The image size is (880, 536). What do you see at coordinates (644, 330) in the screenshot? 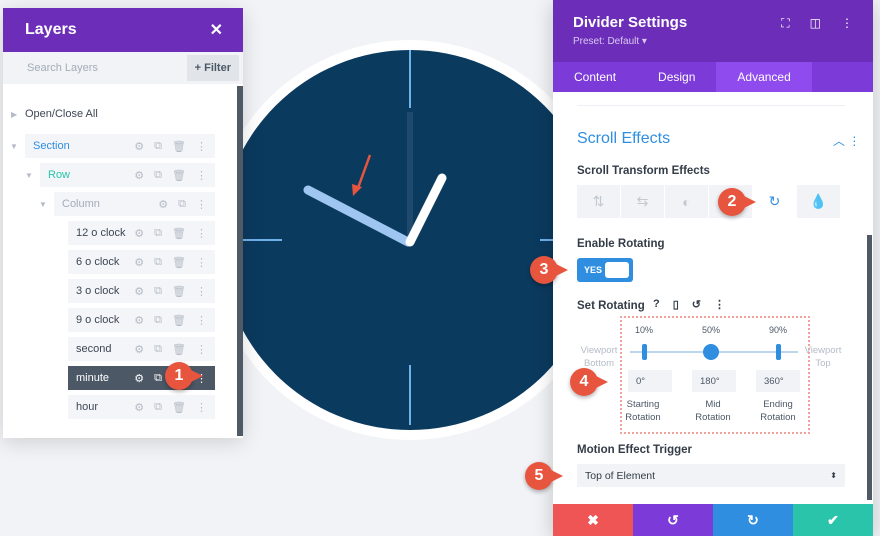
I see `start-percent: 10%` at bounding box center [644, 330].